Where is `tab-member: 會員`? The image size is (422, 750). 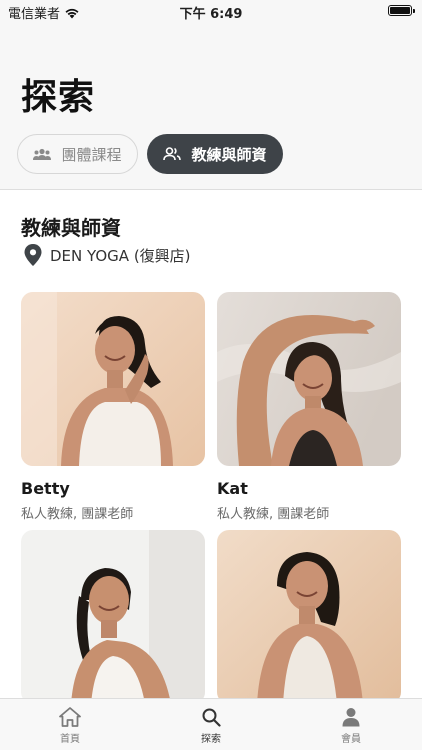 tab-member: 會員 is located at coordinates (351, 726).